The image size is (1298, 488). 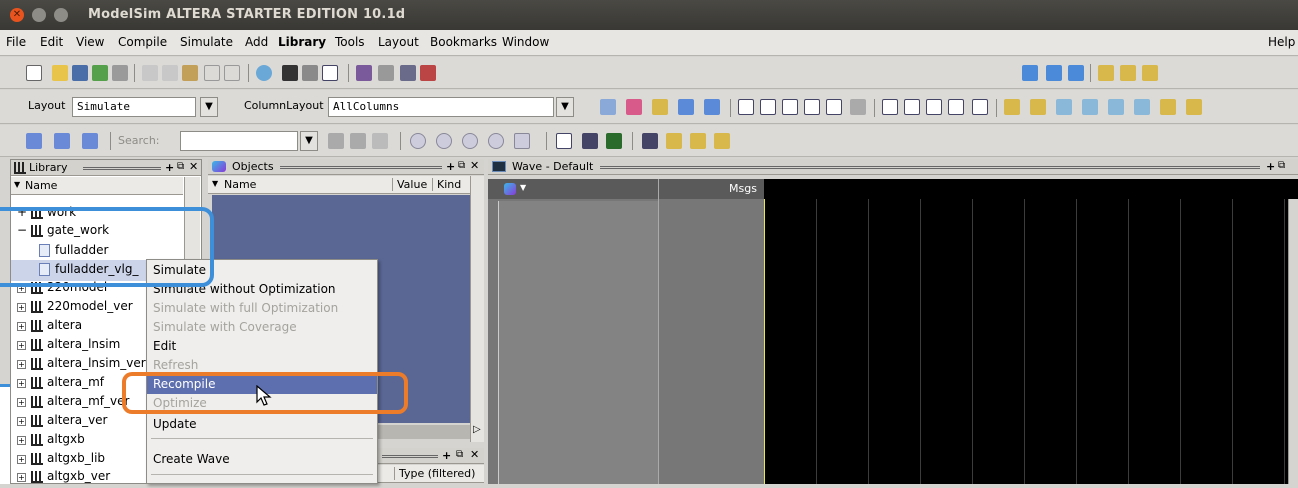 What do you see at coordinates (686, 107) in the screenshot?
I see `add-memory-icon` at bounding box center [686, 107].